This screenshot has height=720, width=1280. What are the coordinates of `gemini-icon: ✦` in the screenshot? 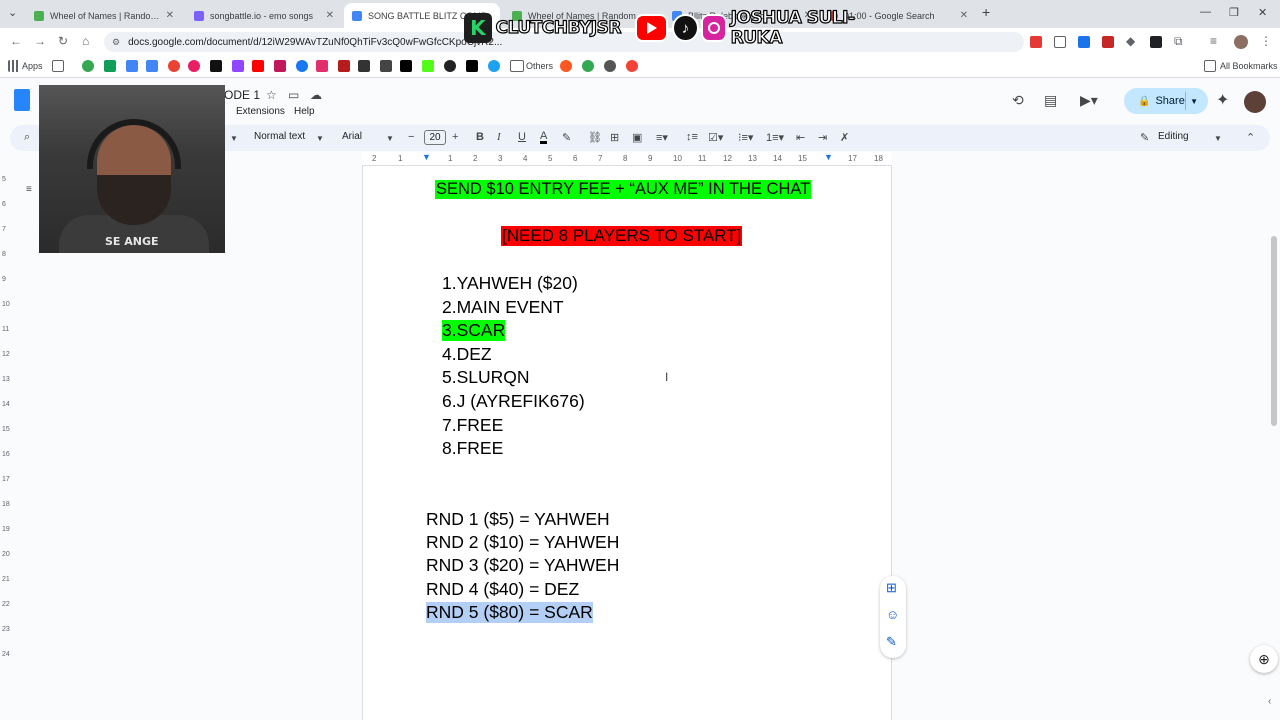 It's located at (1222, 100).